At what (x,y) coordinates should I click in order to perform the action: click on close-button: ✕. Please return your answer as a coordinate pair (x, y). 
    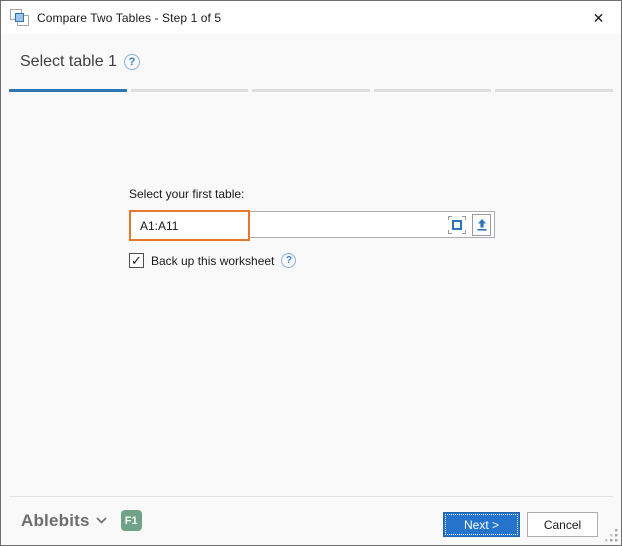
    Looking at the image, I should click on (598, 17).